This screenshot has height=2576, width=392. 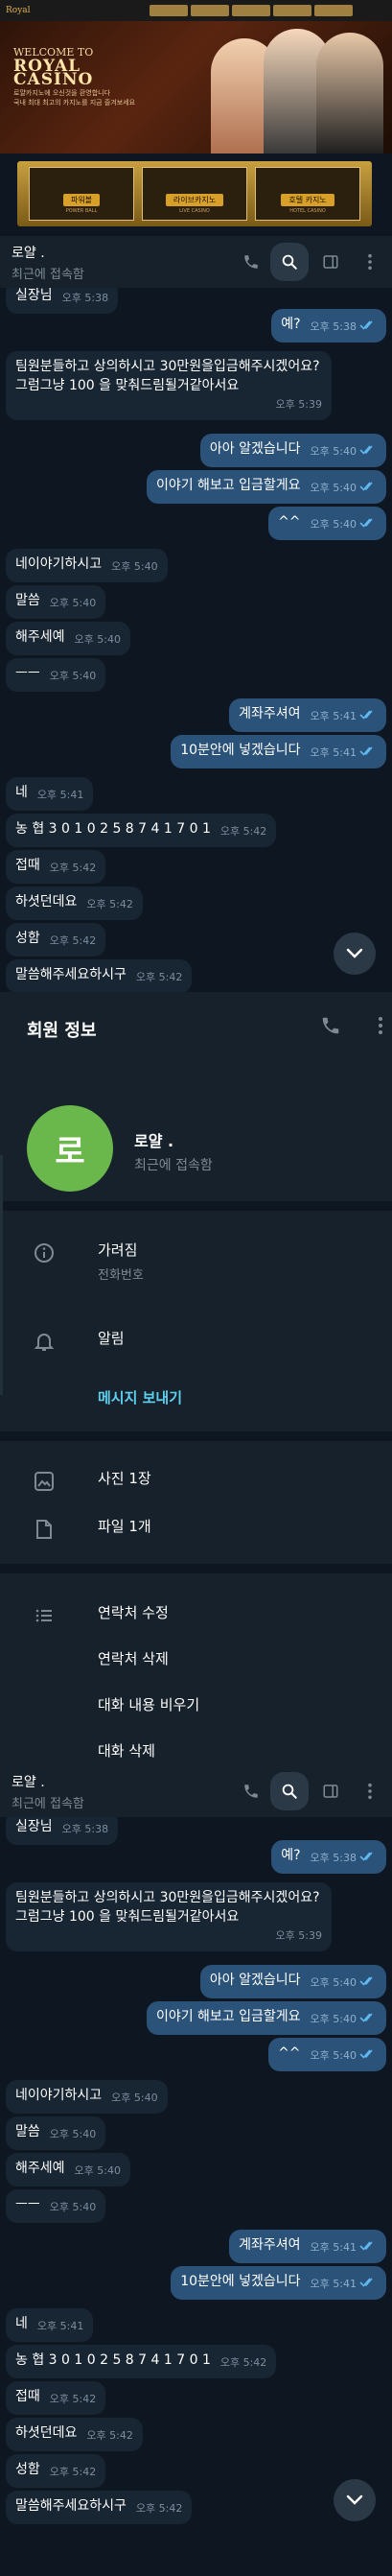 What do you see at coordinates (307, 2246) in the screenshot?
I see `message-bubble: 계좌주셔여 오후 5:41` at bounding box center [307, 2246].